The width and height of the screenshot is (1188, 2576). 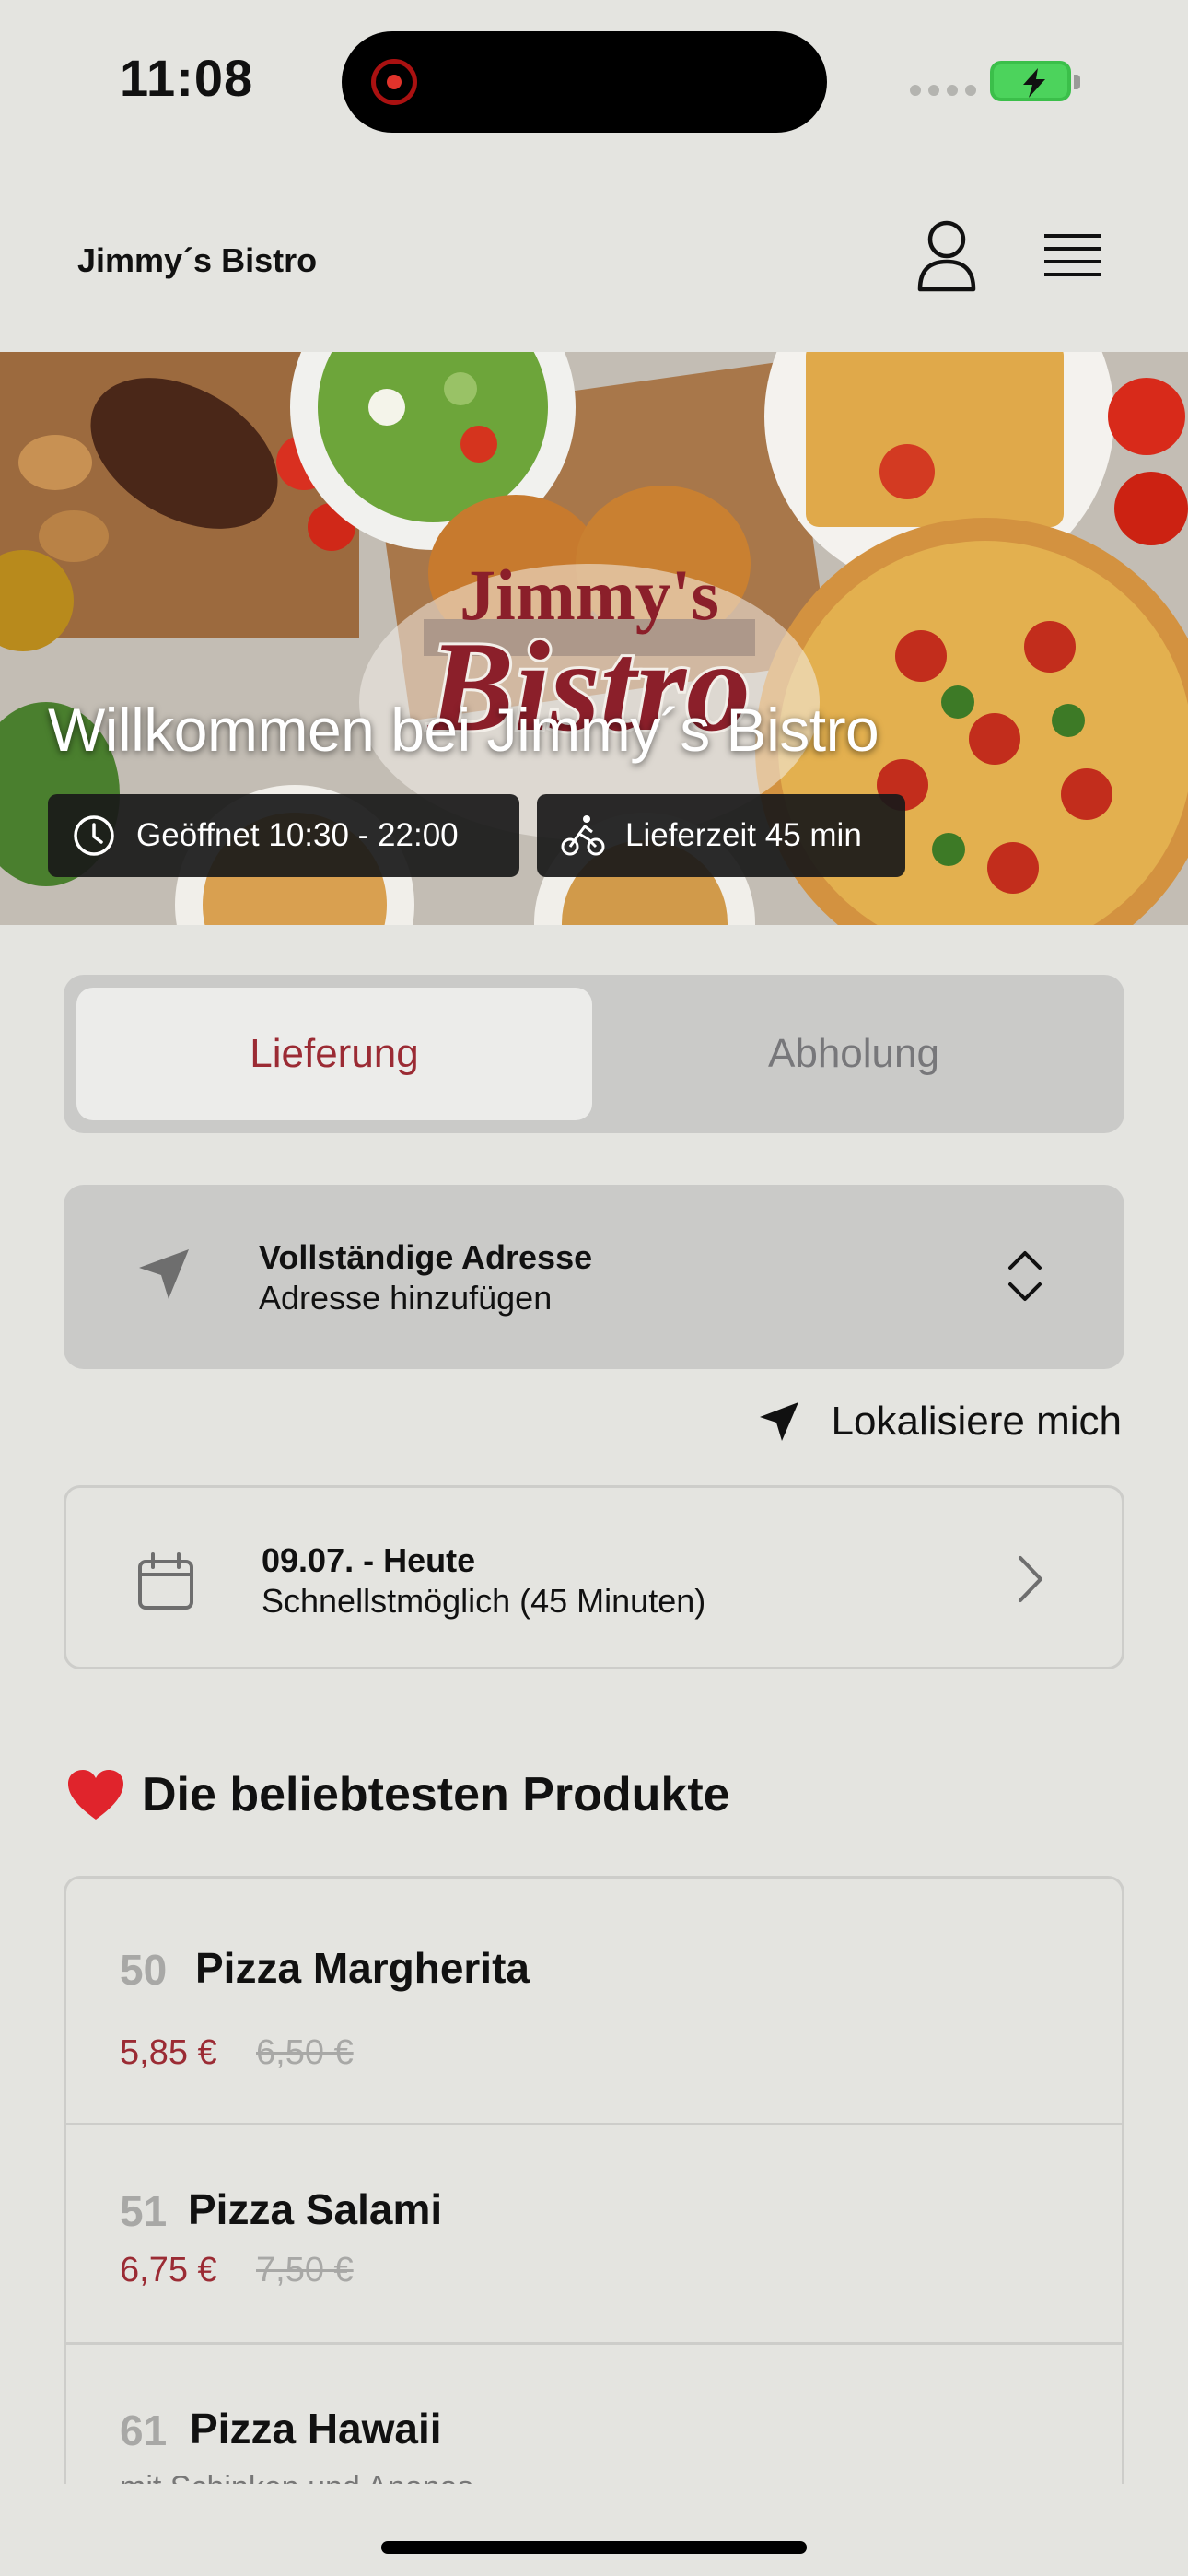 I want to click on user-icon, so click(x=946, y=256).